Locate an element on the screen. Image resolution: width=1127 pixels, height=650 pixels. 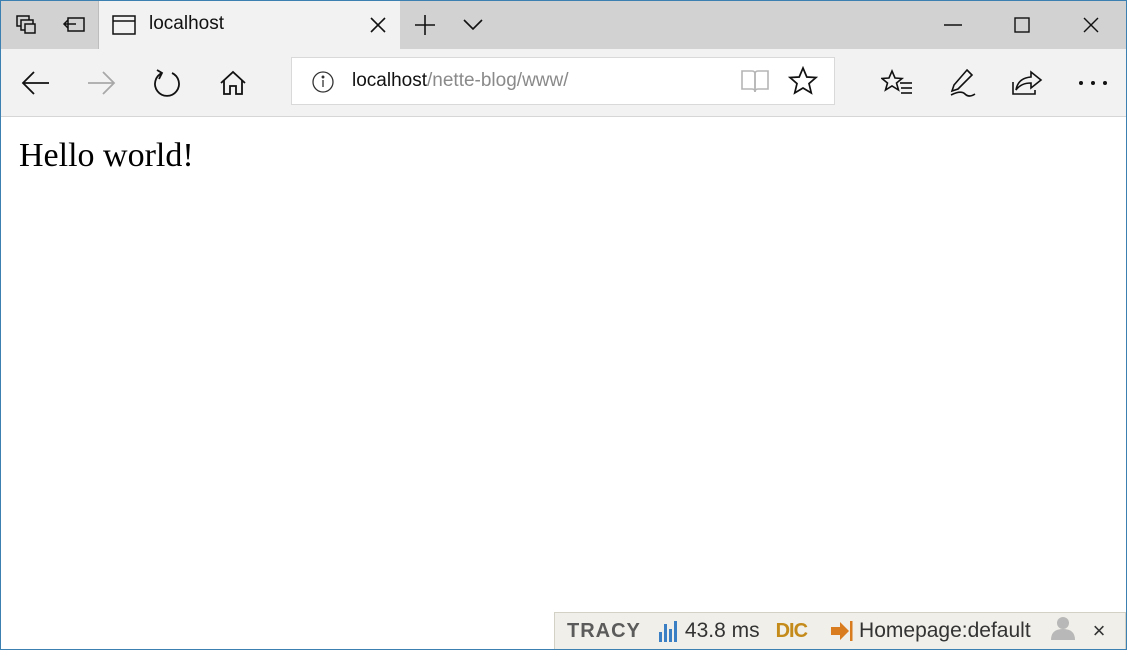
tracy-debug-bar: TRACY 43.8 ms DIC Homepage:default × is located at coordinates (840, 630).